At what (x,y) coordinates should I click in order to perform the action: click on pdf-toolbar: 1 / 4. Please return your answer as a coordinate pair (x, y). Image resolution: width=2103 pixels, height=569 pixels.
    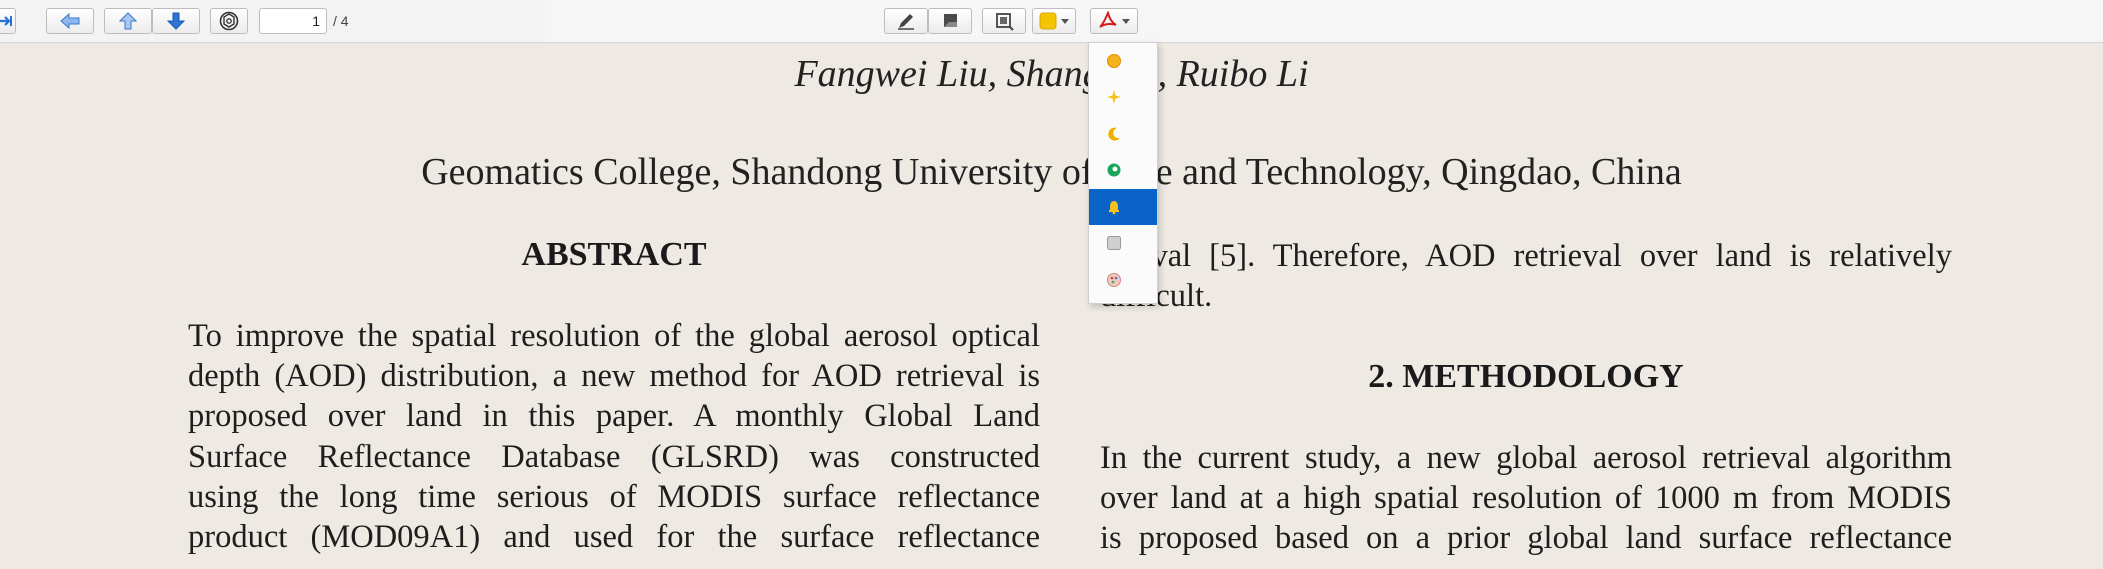
    Looking at the image, I should click on (1051, 21).